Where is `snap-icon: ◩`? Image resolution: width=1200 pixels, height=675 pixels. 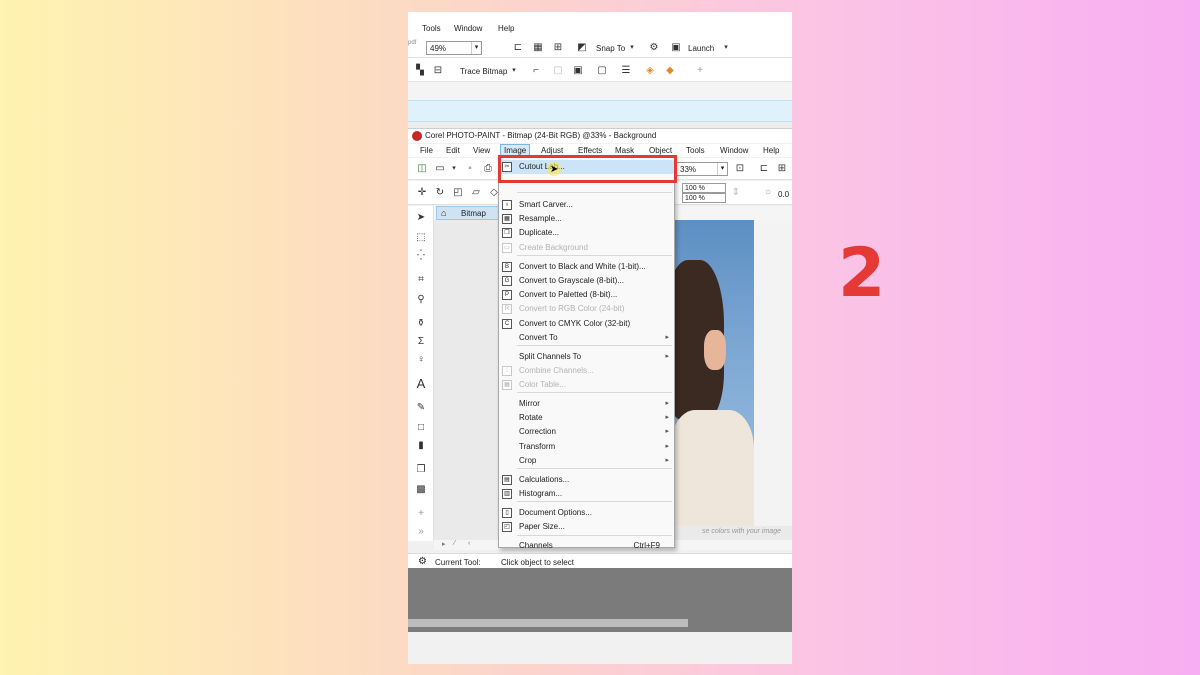 snap-icon: ◩ is located at coordinates (582, 48).